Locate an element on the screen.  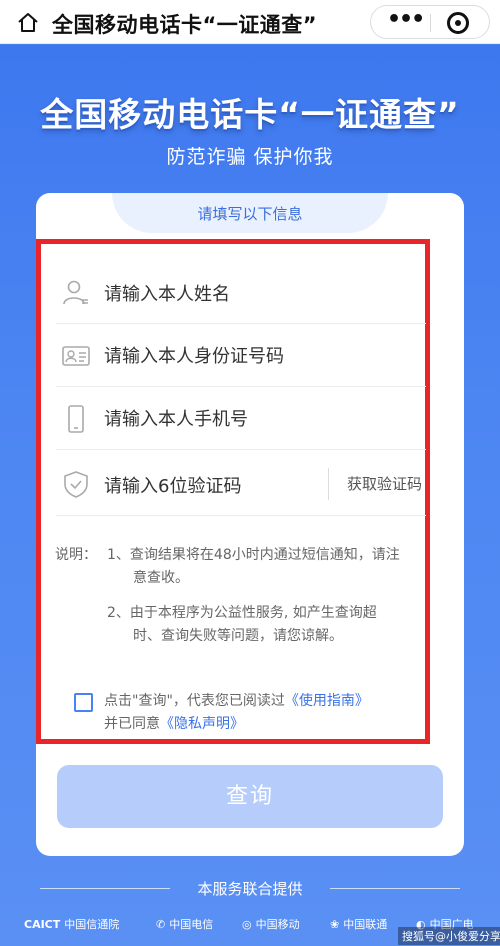
phone-icon is located at coordinates (76, 419).